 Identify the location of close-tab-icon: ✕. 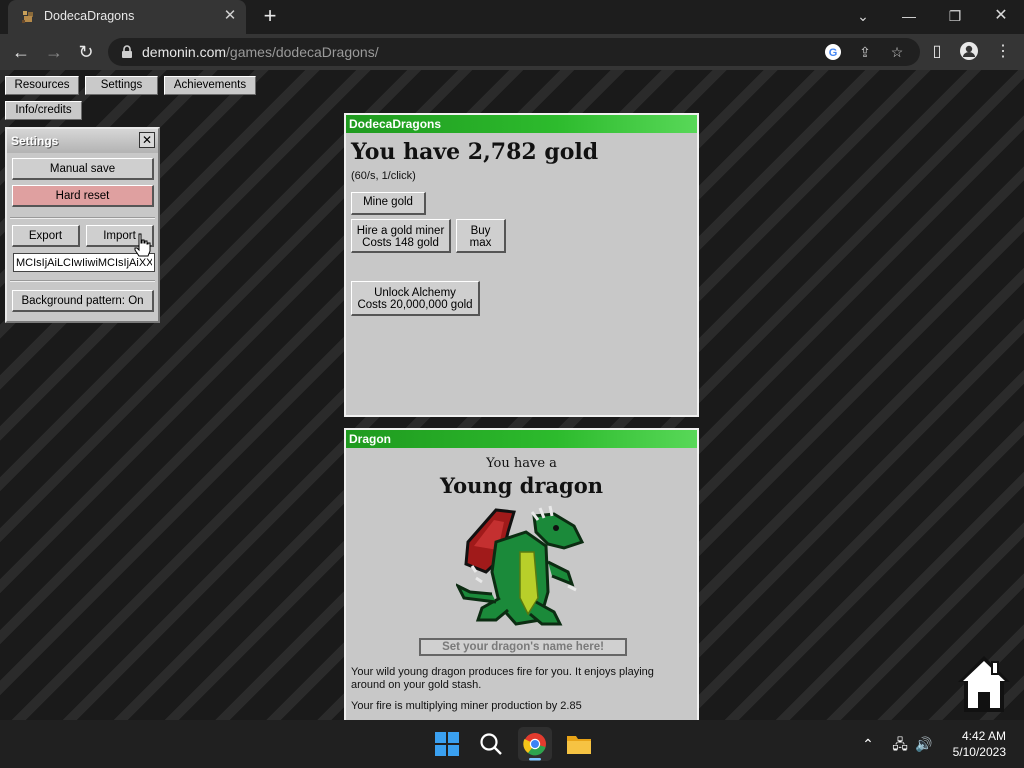
(230, 16).